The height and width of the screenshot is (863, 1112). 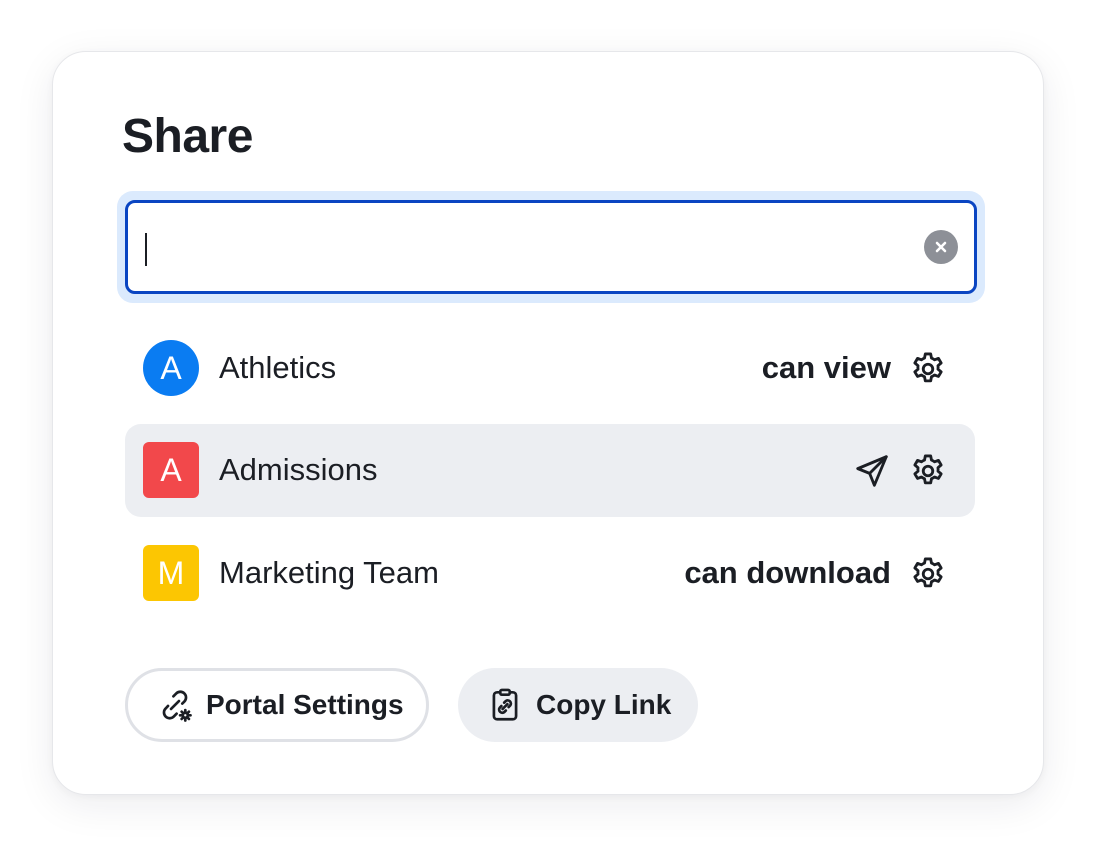 I want to click on send-invite-button, so click(x=872, y=471).